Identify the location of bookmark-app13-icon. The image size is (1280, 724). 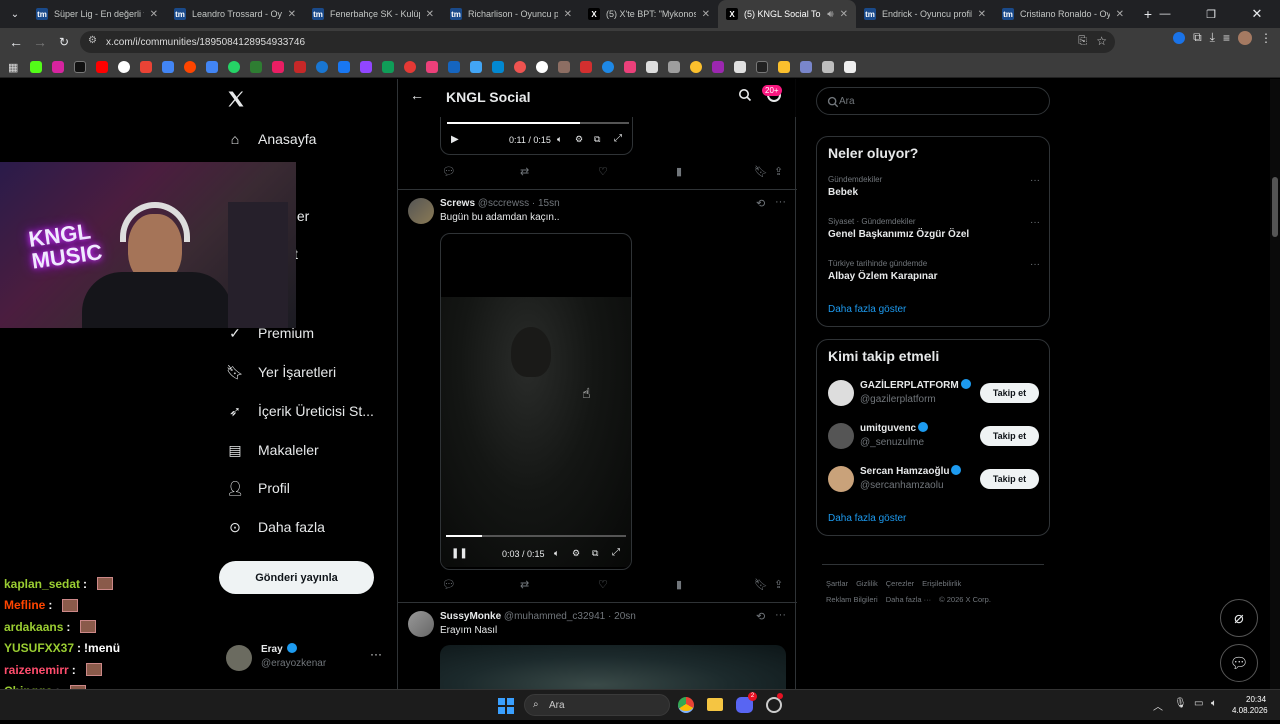
(696, 66).